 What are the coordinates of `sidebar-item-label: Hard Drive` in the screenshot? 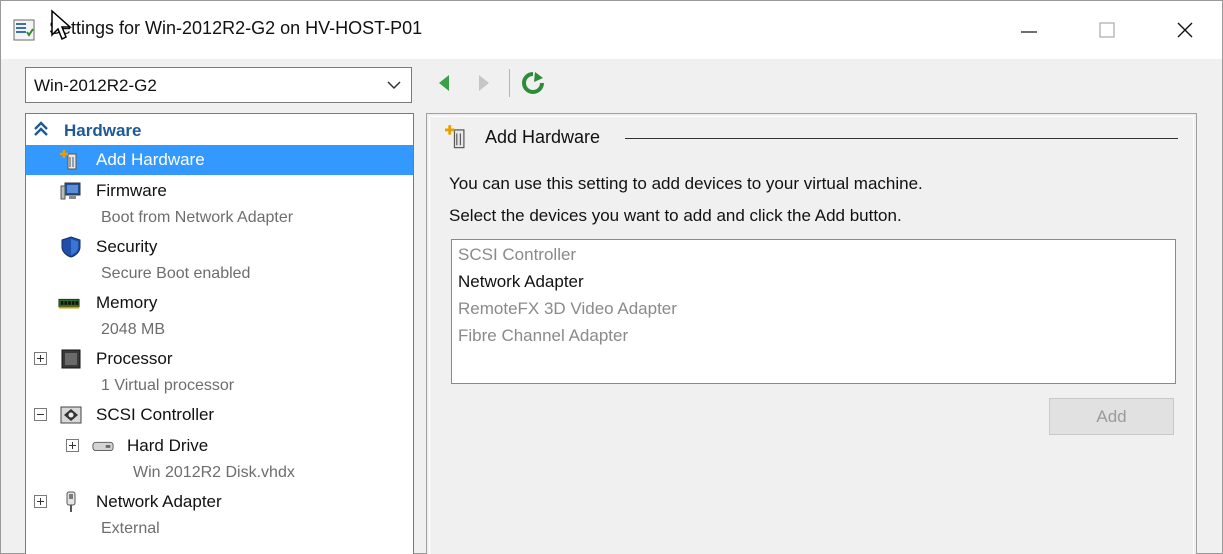 It's located at (168, 445).